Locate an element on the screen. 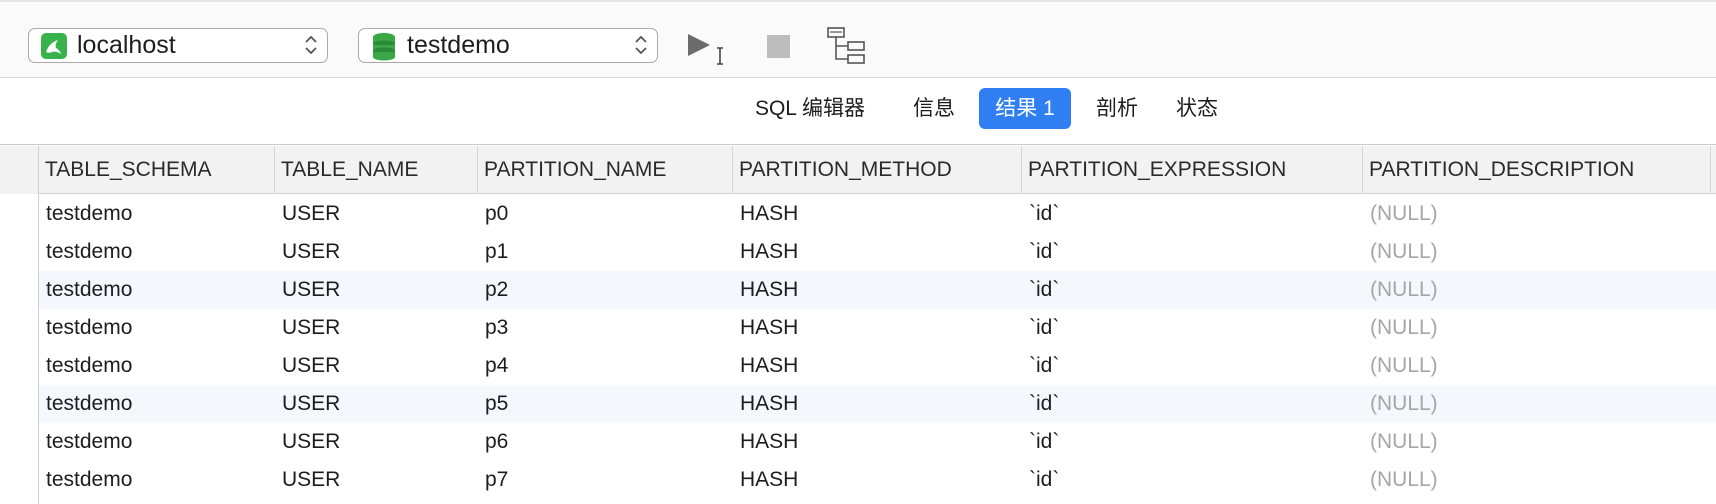 Image resolution: width=1716 pixels, height=504 pixels. stop-icon is located at coordinates (778, 46).